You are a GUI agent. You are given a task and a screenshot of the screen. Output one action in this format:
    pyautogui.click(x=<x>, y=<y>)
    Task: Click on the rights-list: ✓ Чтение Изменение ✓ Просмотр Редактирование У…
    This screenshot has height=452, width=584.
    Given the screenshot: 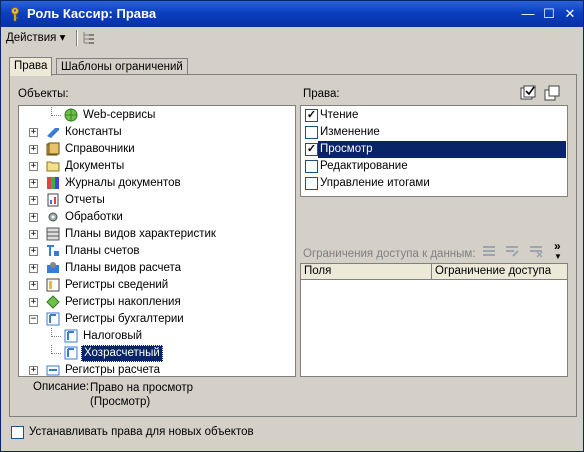 What is the action you would take?
    pyautogui.click(x=434, y=151)
    